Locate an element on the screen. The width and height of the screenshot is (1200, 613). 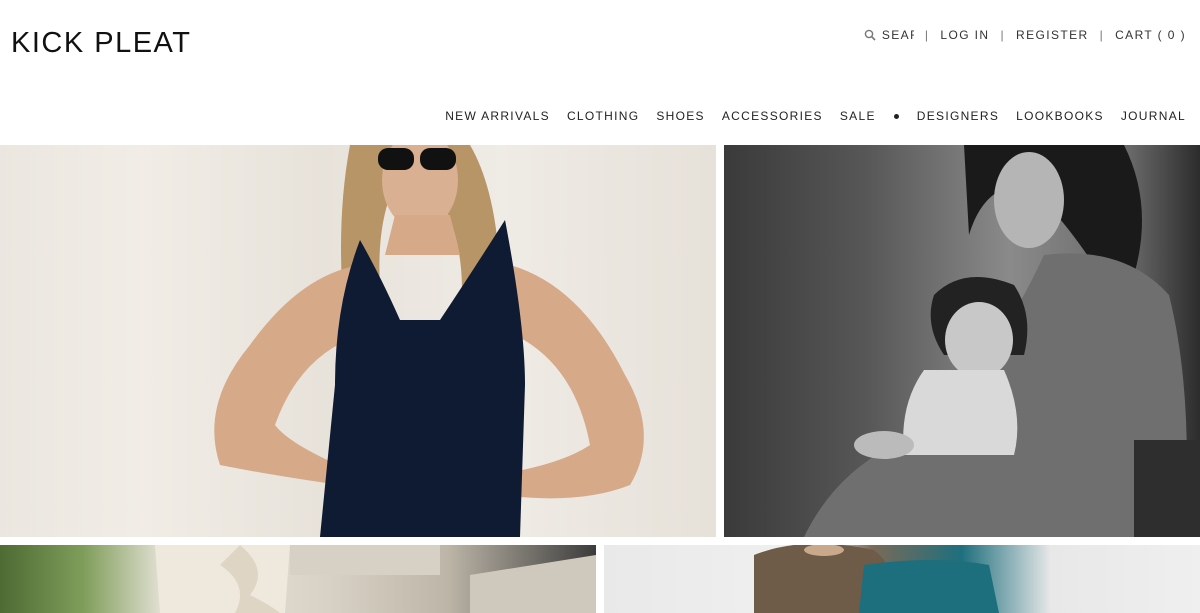
cart-link: CART ( 0 ) is located at coordinates (1150, 35).